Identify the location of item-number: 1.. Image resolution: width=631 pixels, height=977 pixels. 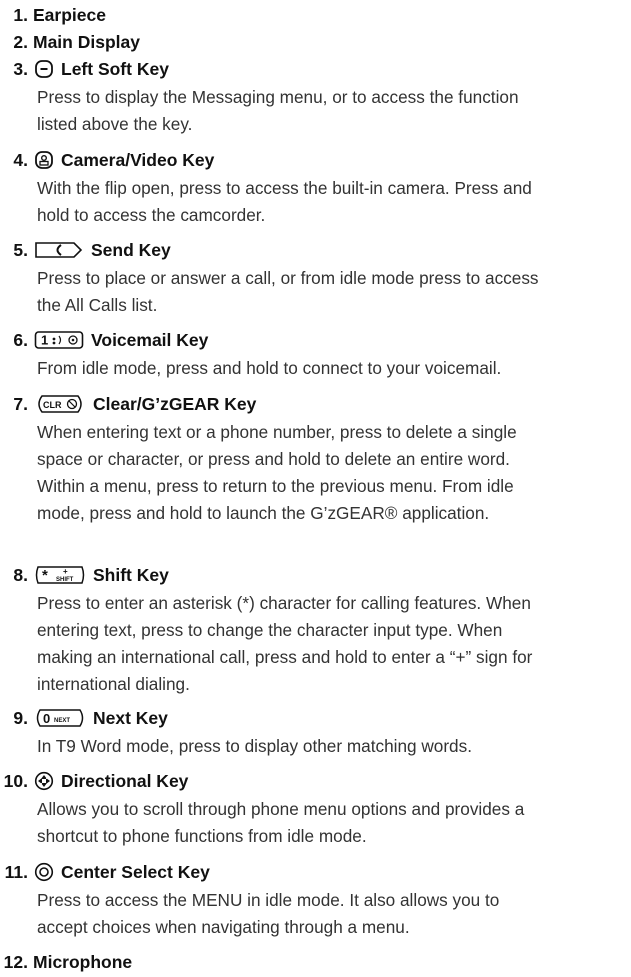
(20, 14).